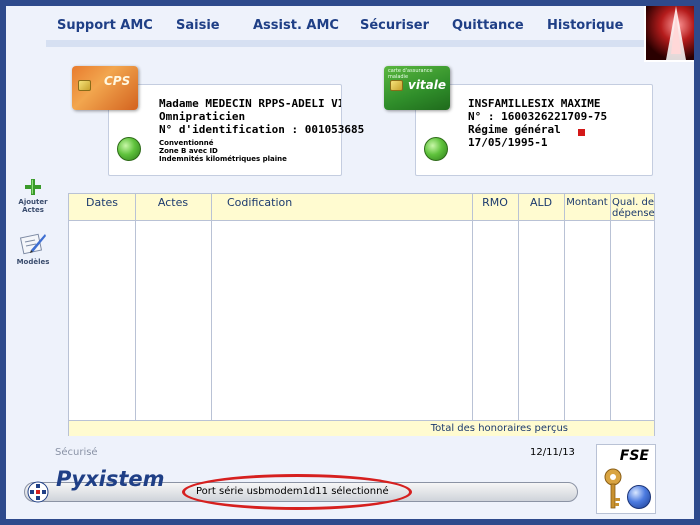  Describe the element at coordinates (534, 103) in the screenshot. I see `patient-name: INSFAMILLESIX MAXIME` at that location.